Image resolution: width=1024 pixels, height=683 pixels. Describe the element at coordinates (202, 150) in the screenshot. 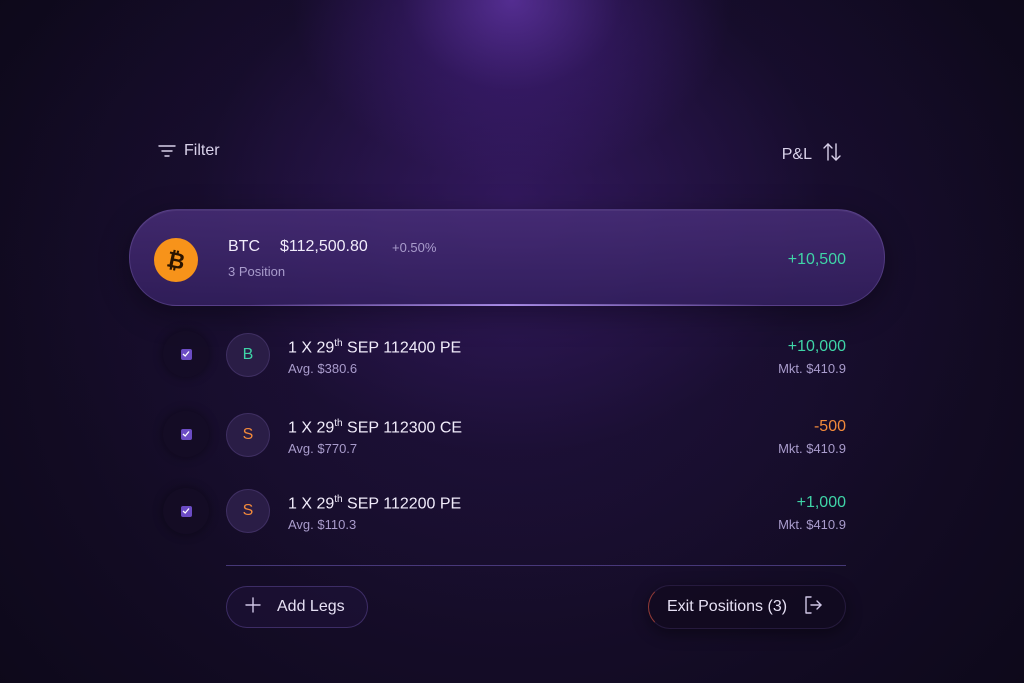

I see `filter-label: Filter` at that location.